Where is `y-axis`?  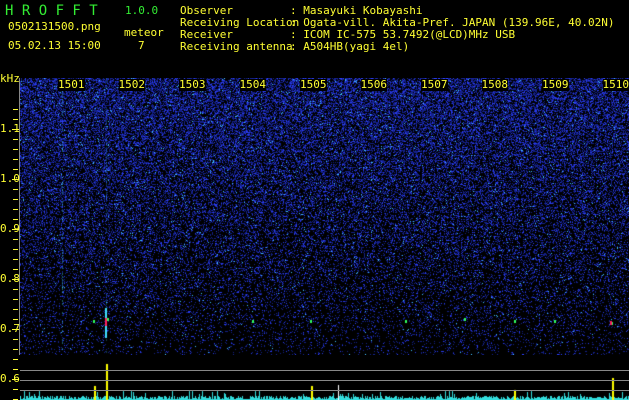
y-axis is located at coordinates (19, 216).